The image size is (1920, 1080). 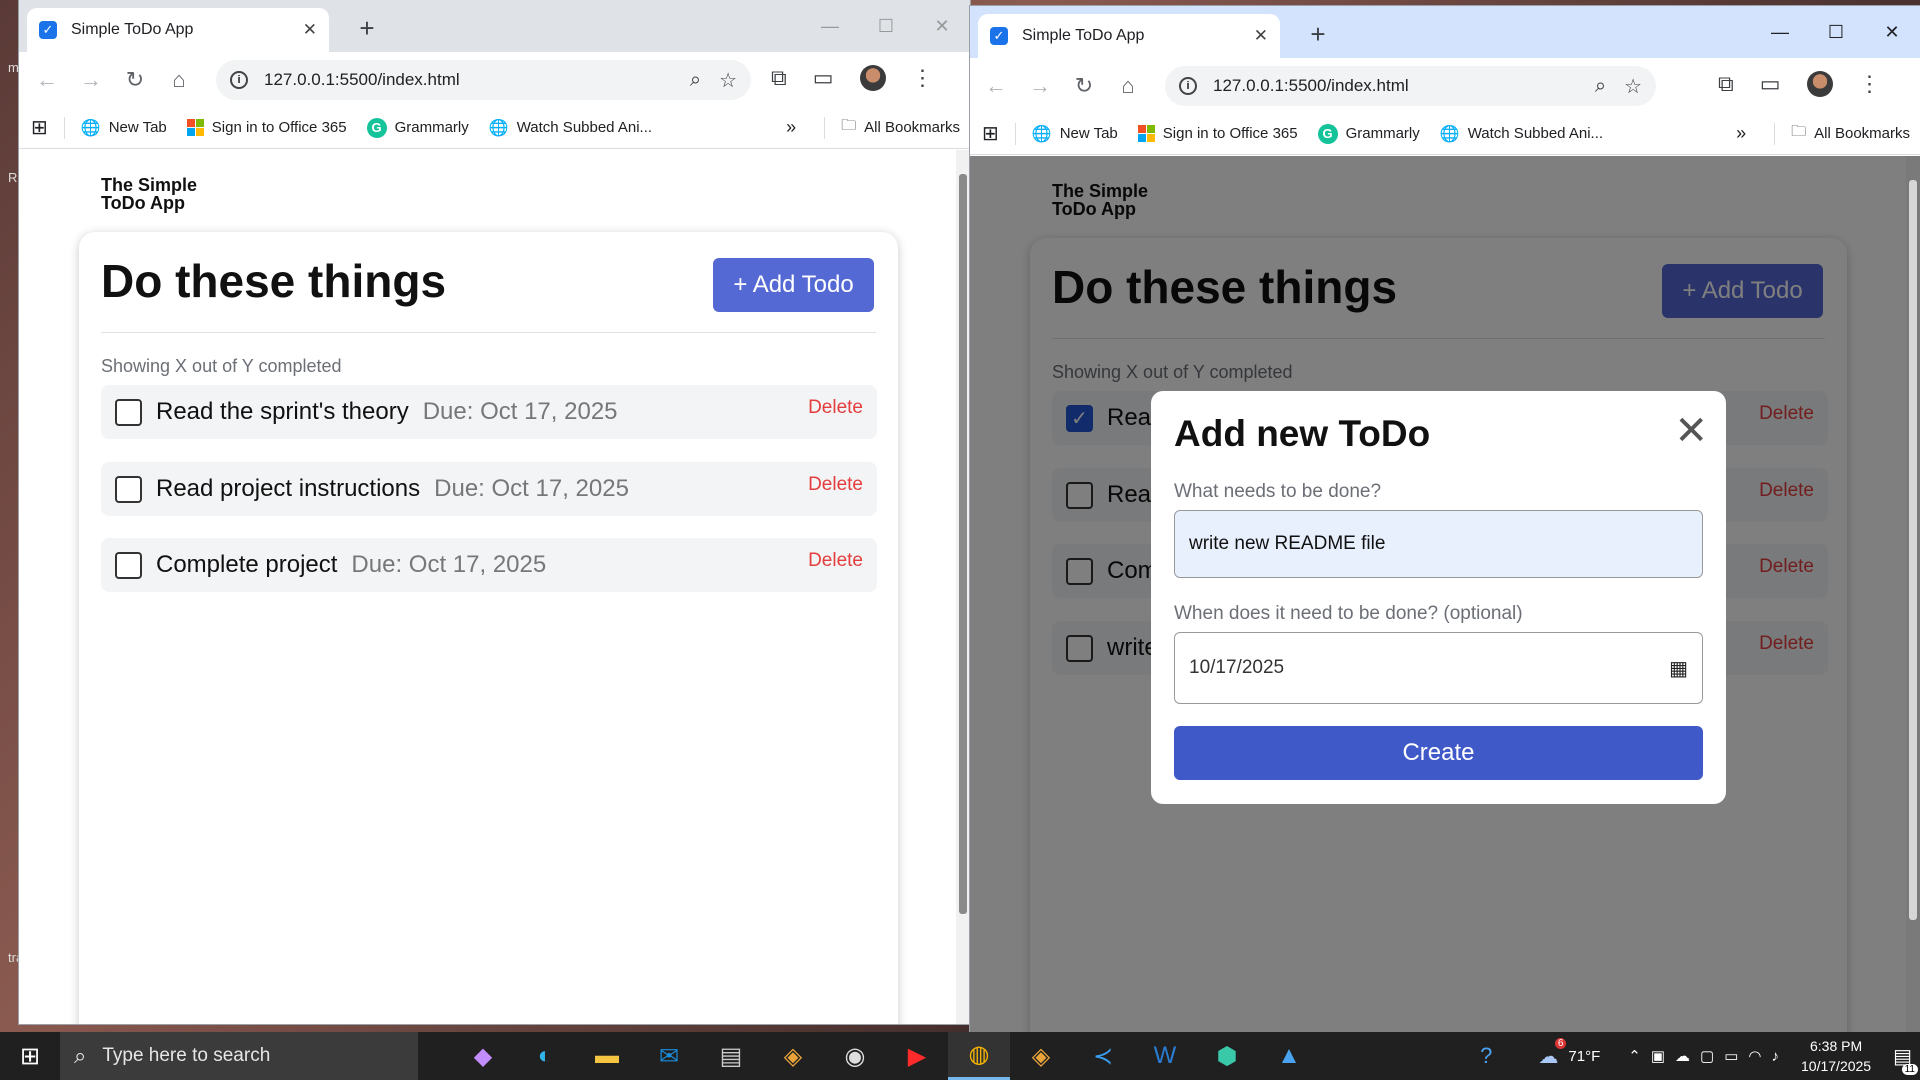 I want to click on shield-app-icon: ⬢, so click(x=1227, y=1056).